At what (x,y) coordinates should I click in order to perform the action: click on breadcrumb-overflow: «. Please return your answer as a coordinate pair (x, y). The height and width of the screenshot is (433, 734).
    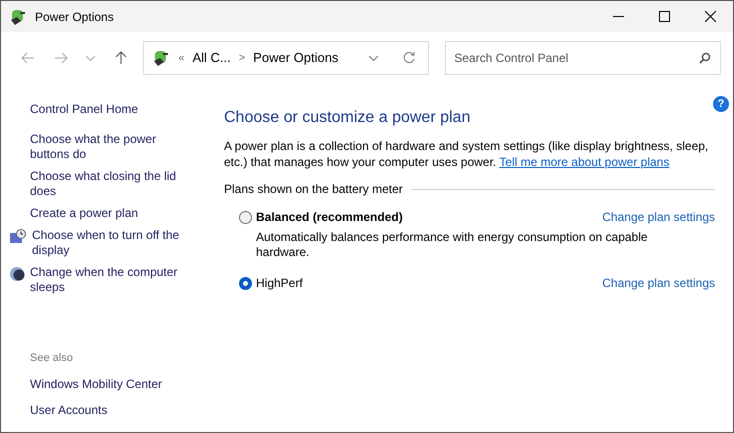
    Looking at the image, I should click on (181, 58).